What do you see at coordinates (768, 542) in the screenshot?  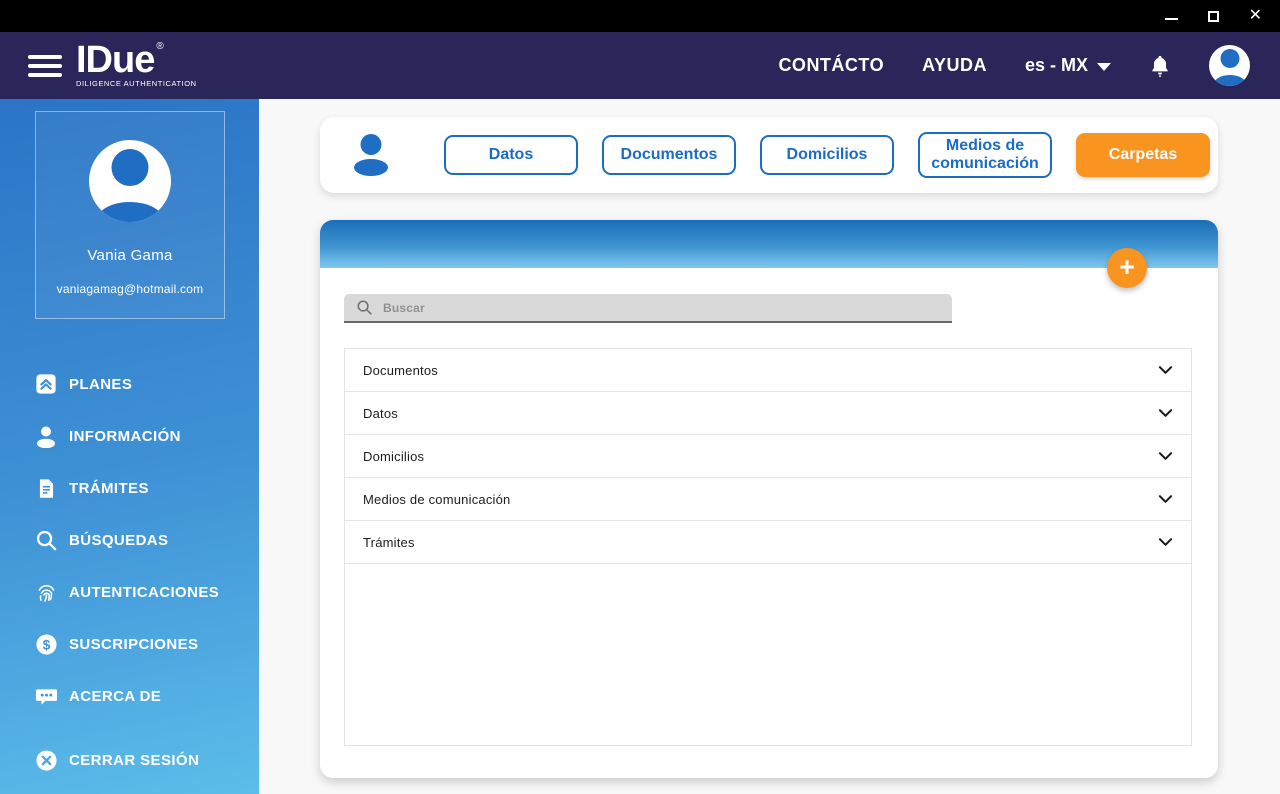 I see `accordion-row-tramites: Trámites` at bounding box center [768, 542].